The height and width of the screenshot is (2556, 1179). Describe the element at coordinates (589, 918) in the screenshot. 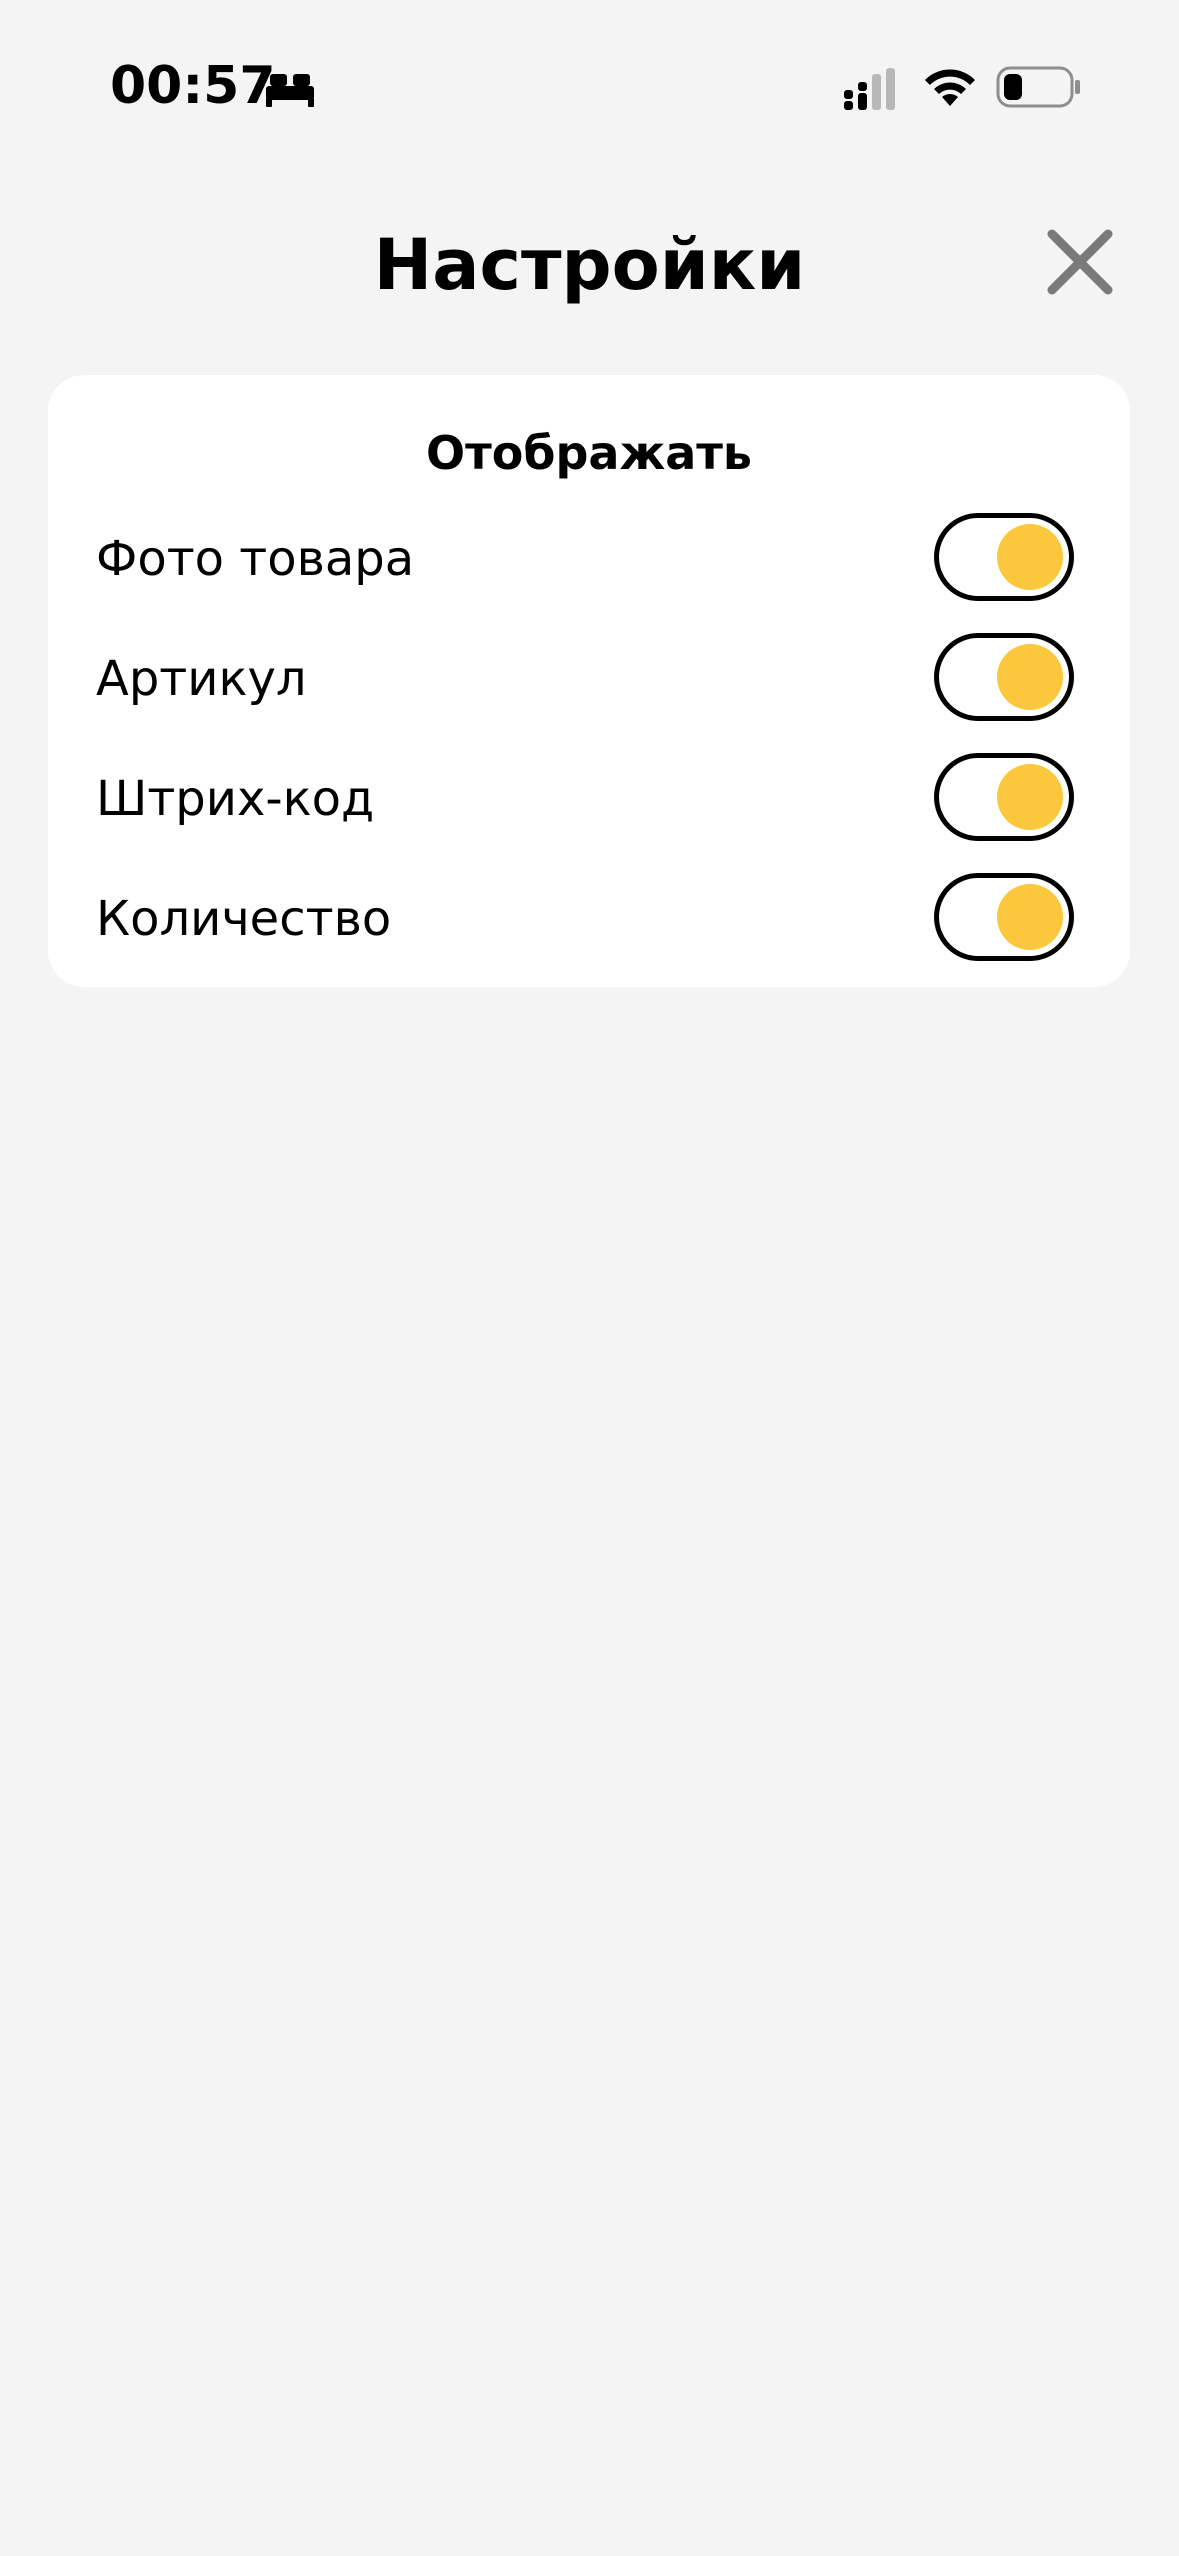

I see `setting-row-quantity: Количество` at that location.